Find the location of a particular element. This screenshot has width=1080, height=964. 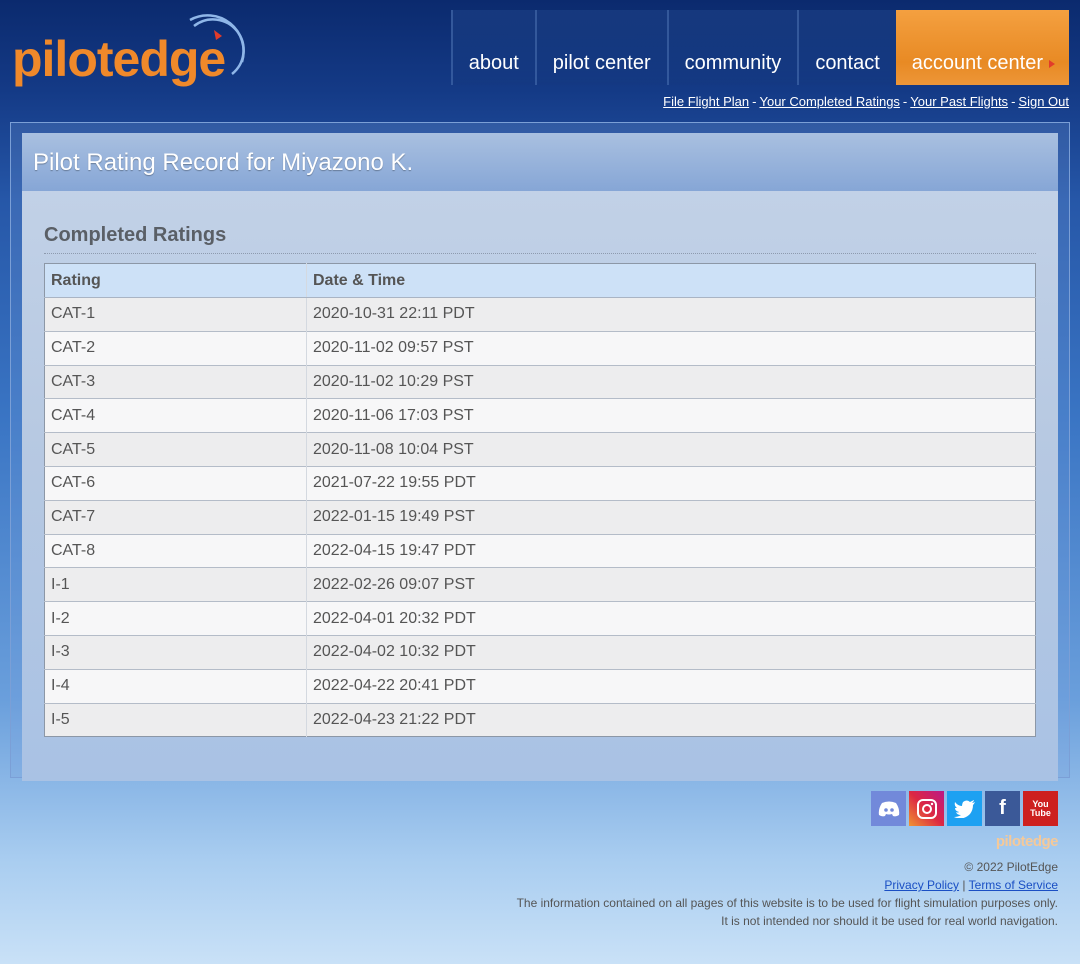

nav-account-center: account center is located at coordinates (982, 47).